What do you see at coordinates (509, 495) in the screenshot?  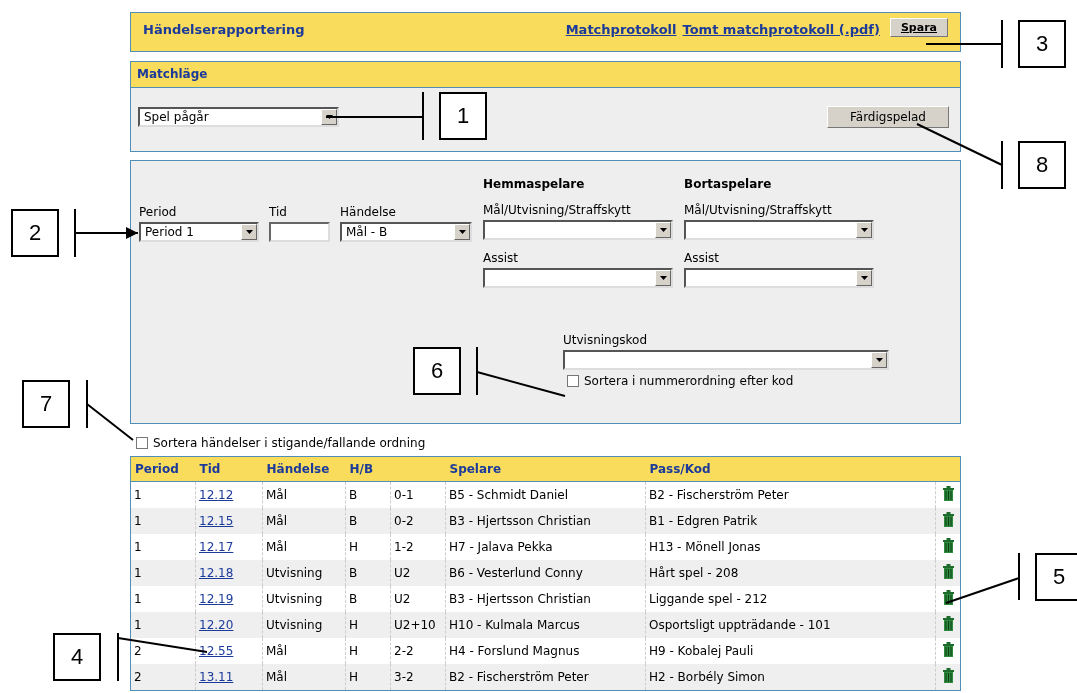 I see `table-cell: B5 - Schmidt Daniel` at bounding box center [509, 495].